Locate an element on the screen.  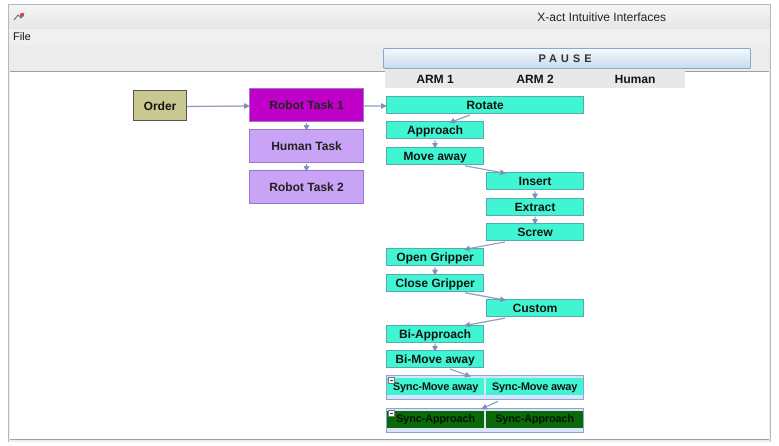
step-node: Bi-Approach is located at coordinates (435, 333).